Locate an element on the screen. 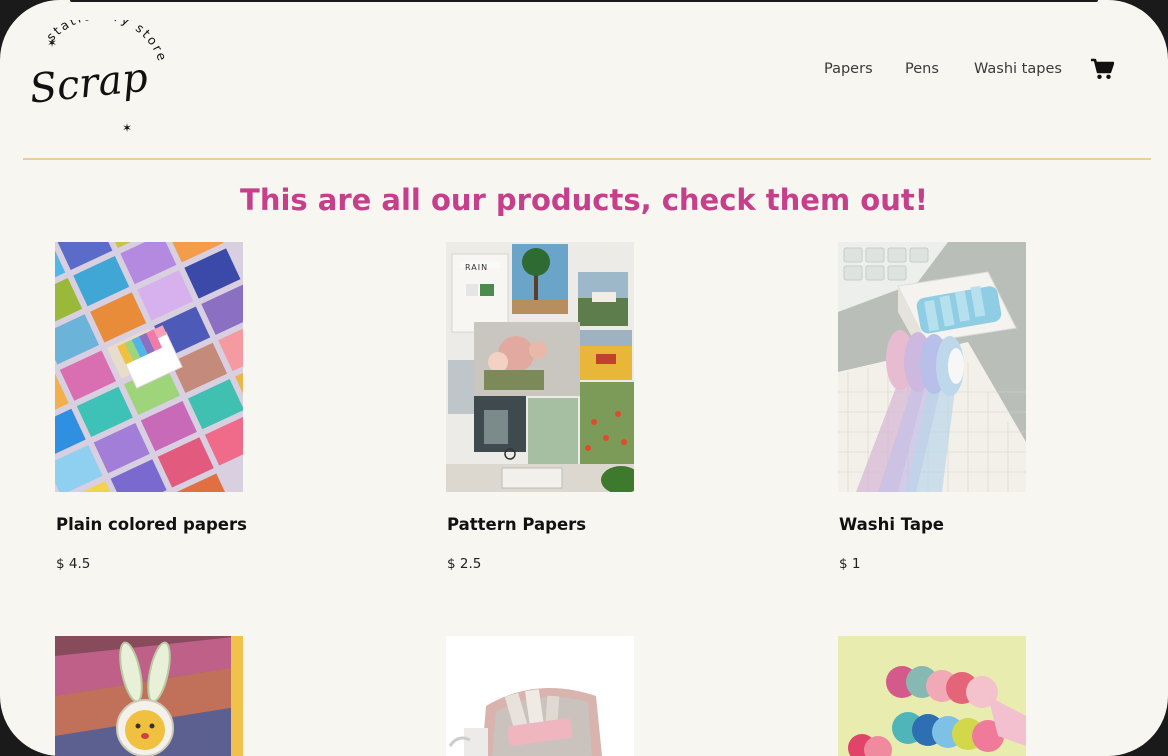 The width and height of the screenshot is (1168, 756). nav-washi-tapes-link: Washi tapes is located at coordinates (1018, 69).